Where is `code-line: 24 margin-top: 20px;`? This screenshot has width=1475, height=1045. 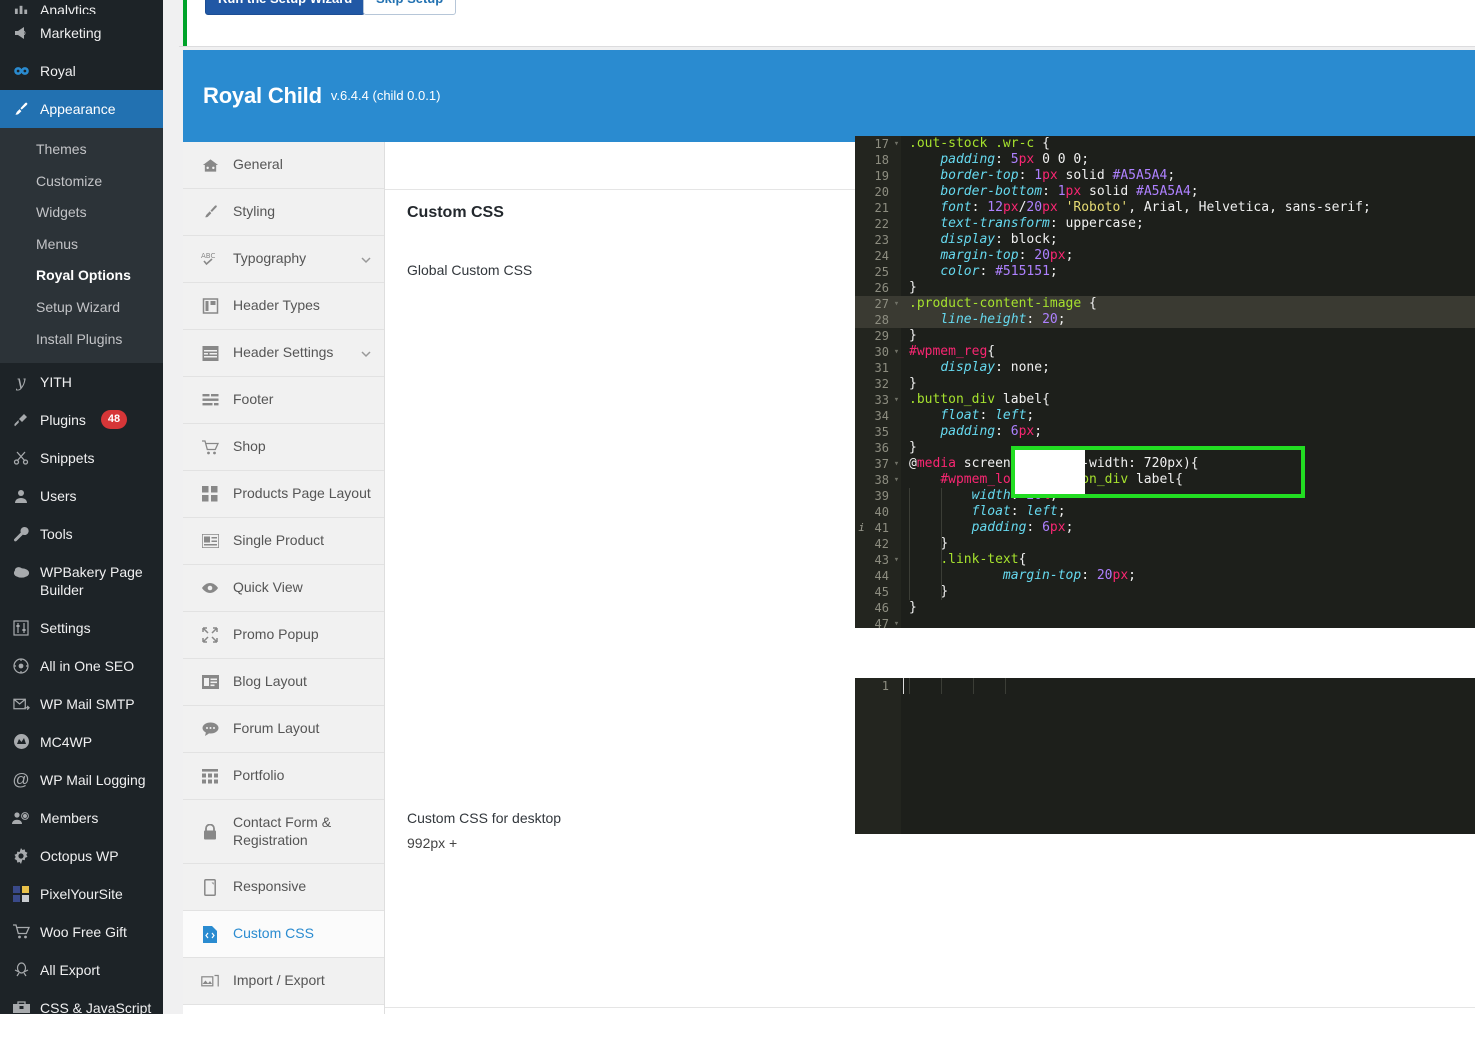 code-line: 24 margin-top: 20px; is located at coordinates (1165, 256).